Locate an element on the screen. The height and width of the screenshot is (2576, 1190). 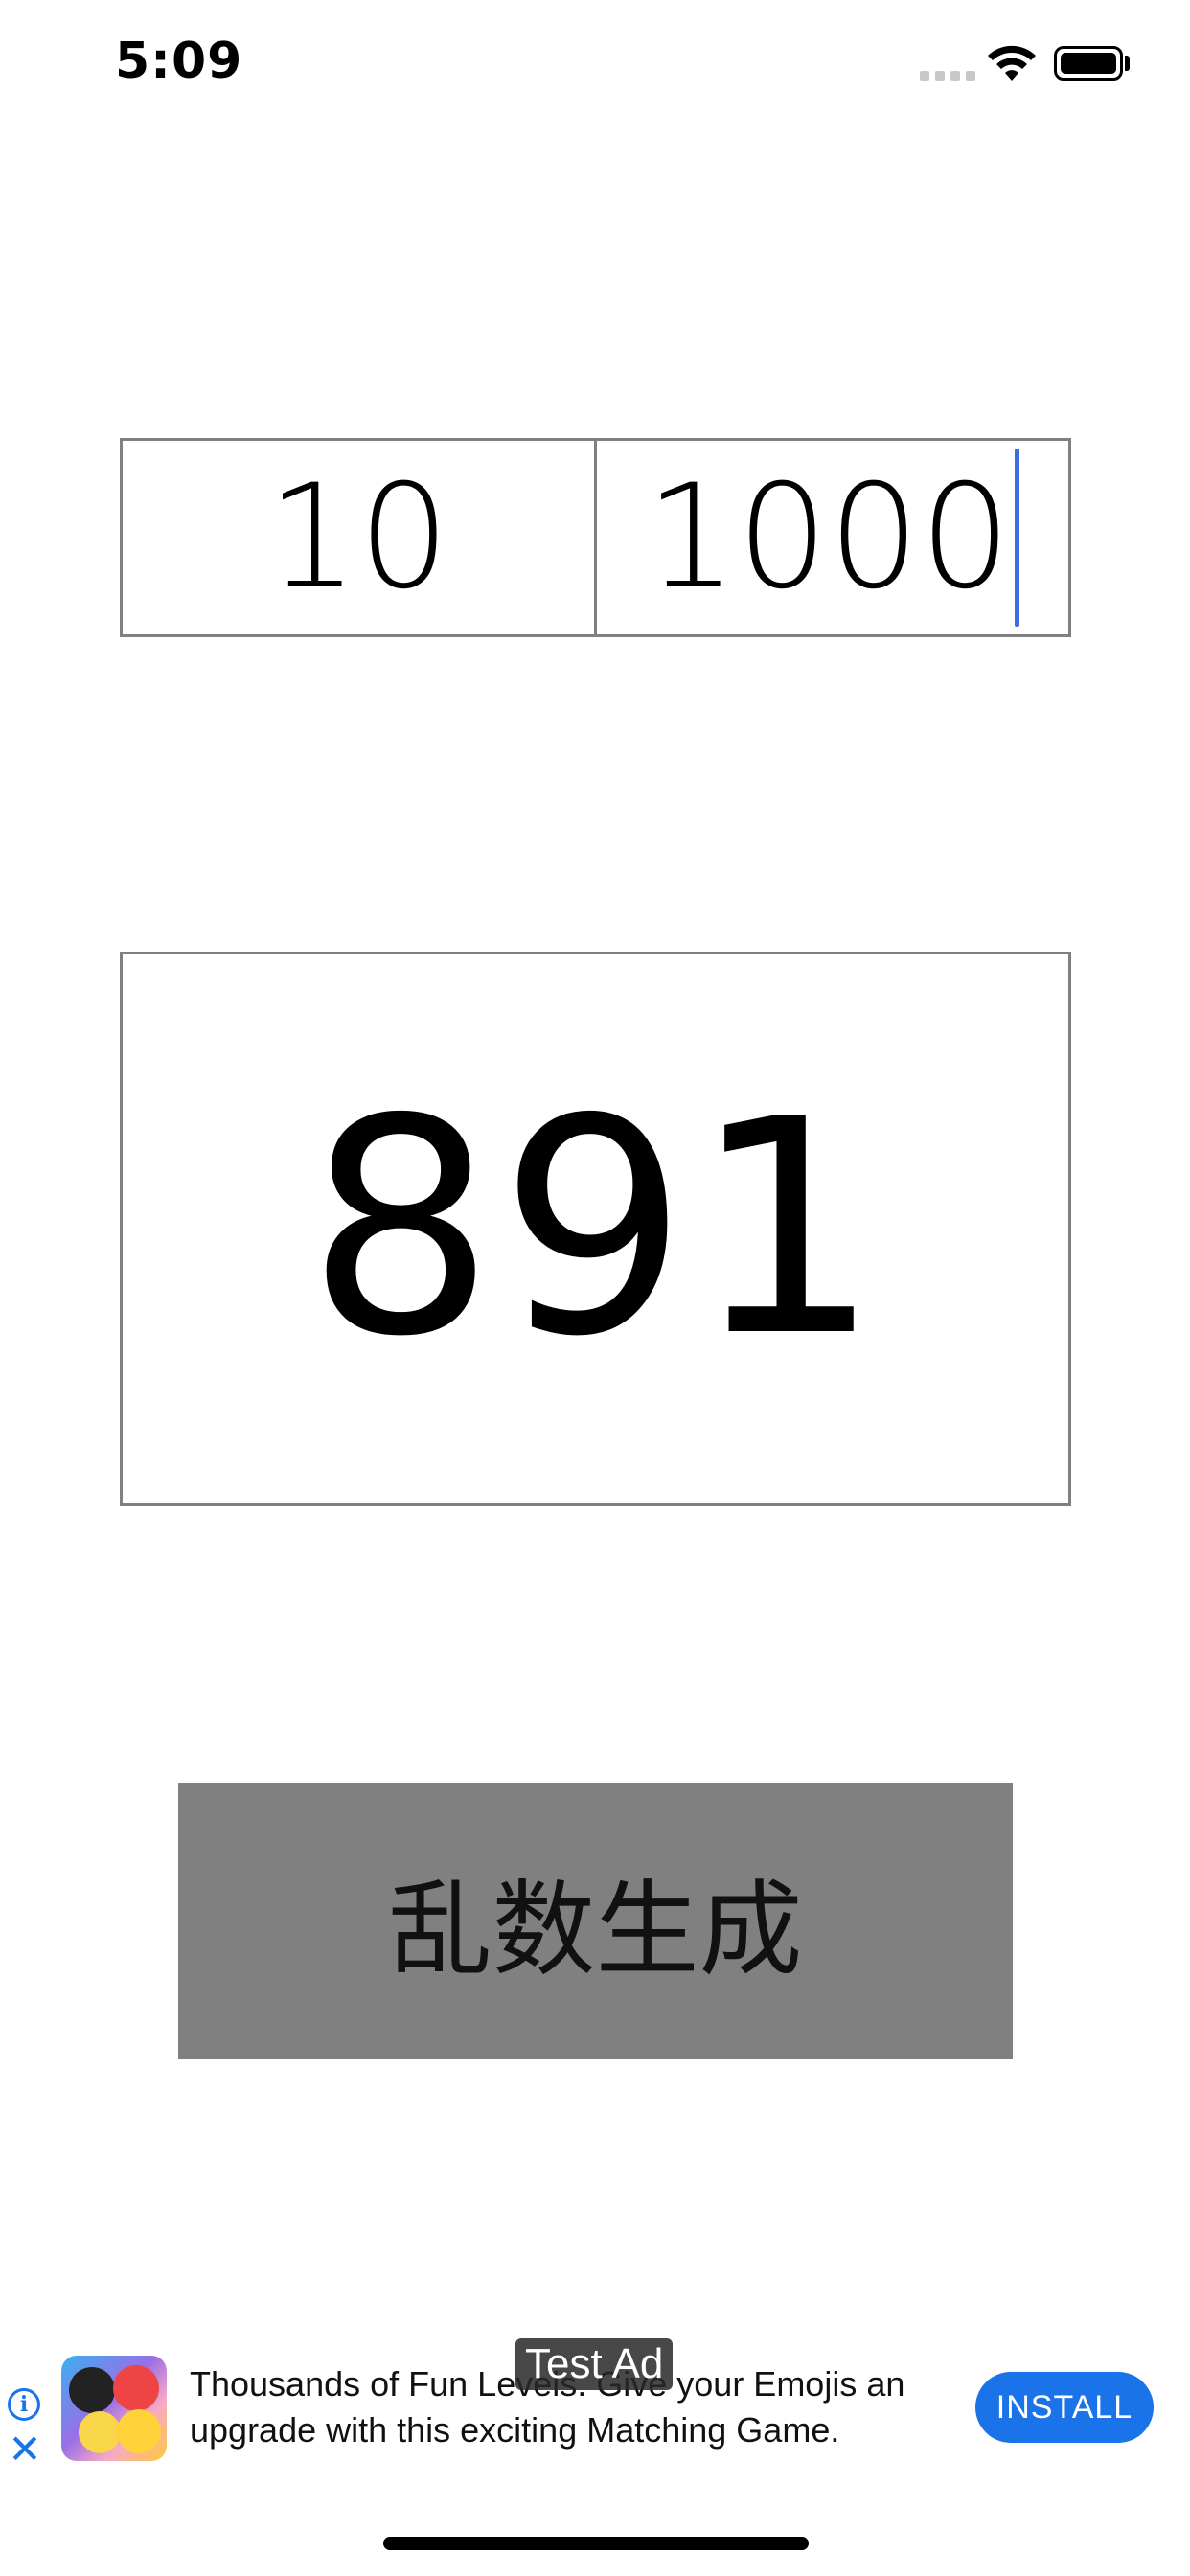
generate-random-button: 乱数生成 is located at coordinates (595, 1920).